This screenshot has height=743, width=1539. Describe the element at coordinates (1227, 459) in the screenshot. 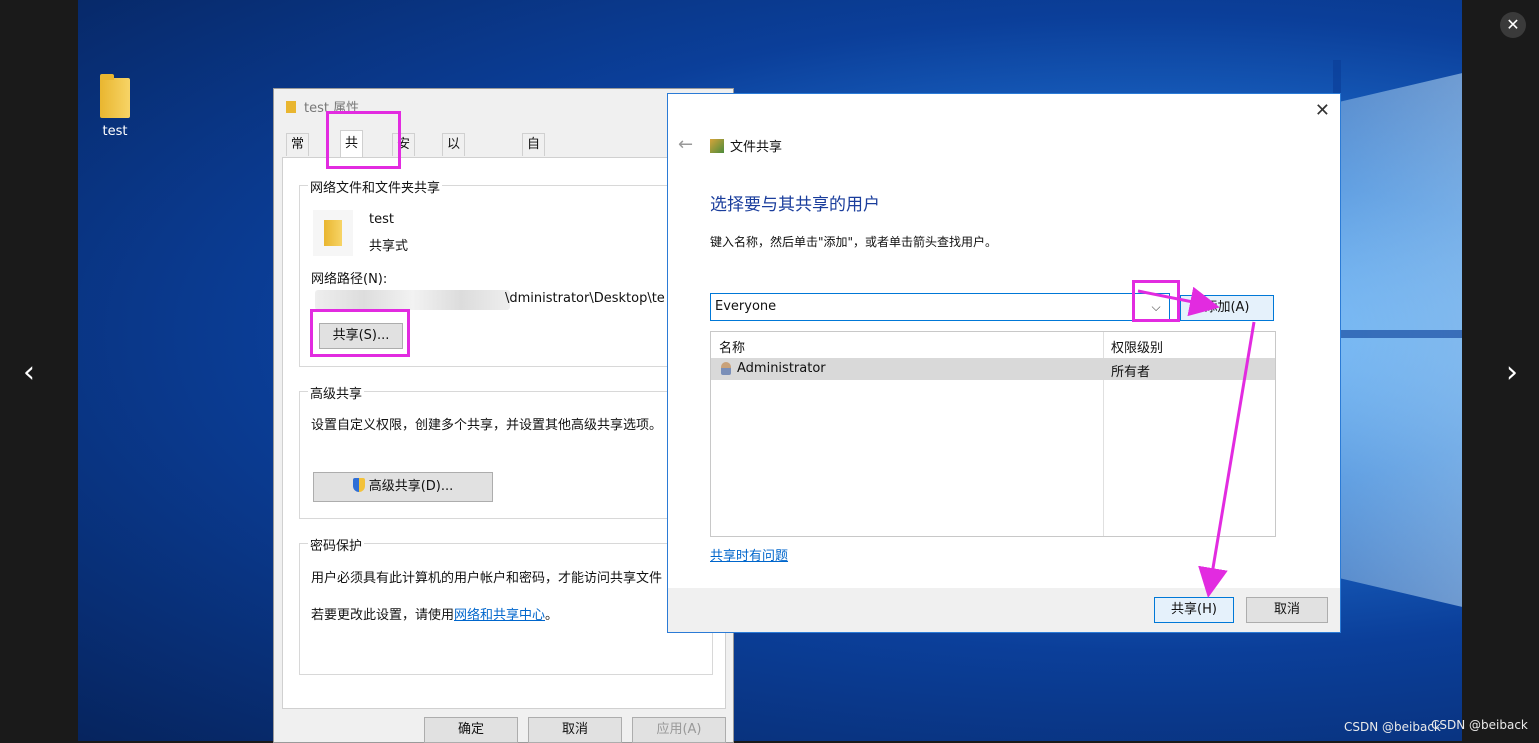

I see `arrow-to-share-button` at that location.